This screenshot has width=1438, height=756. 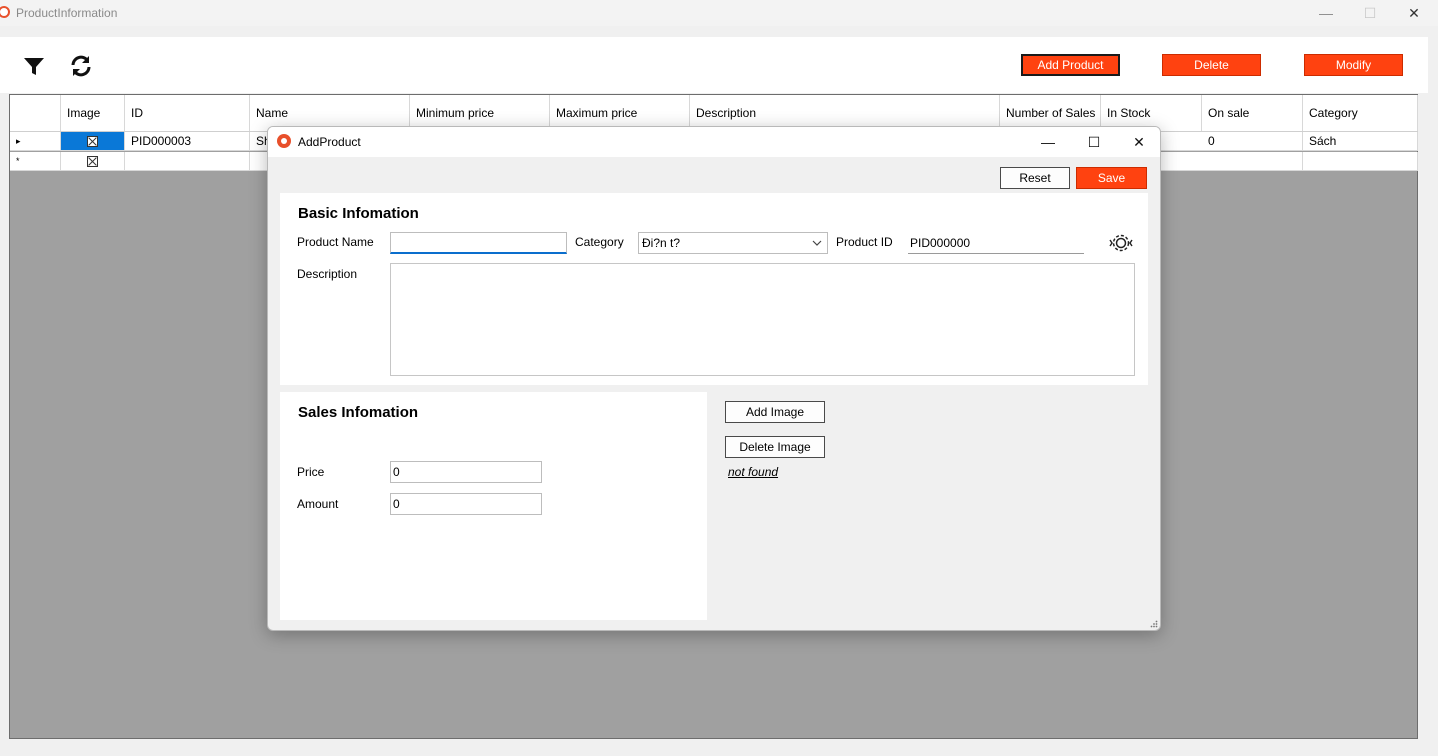 I want to click on dialog-title: AddProduct, so click(x=329, y=142).